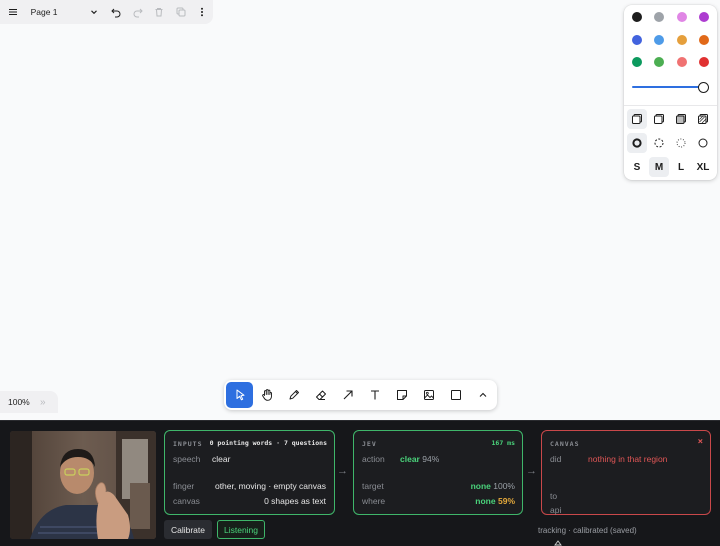 This screenshot has height=546, width=720. I want to click on where-confidence: 59%, so click(506, 501).